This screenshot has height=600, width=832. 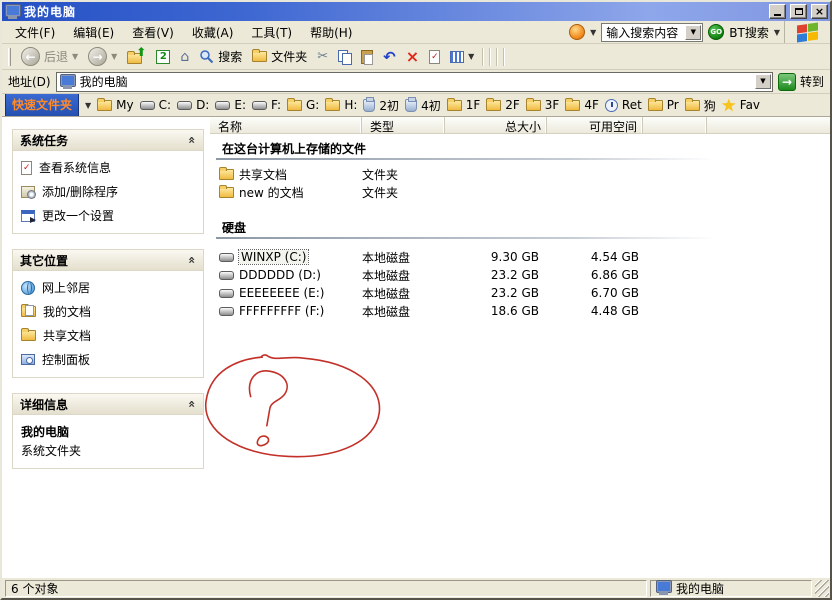 What do you see at coordinates (341, 104) in the screenshot?
I see `quick-item-h: H:` at bounding box center [341, 104].